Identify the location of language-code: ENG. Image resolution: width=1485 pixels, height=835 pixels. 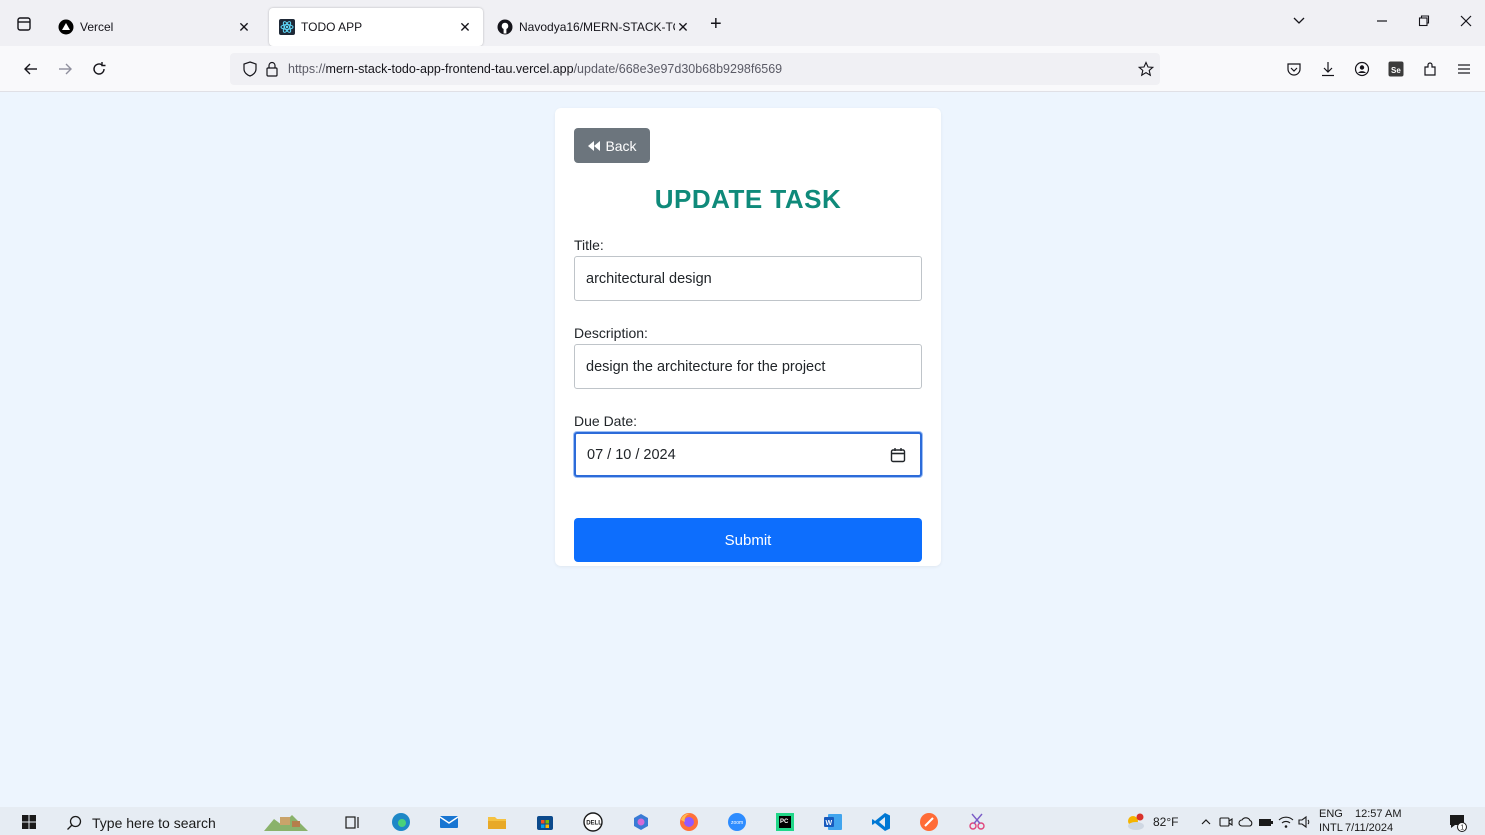
(1331, 814).